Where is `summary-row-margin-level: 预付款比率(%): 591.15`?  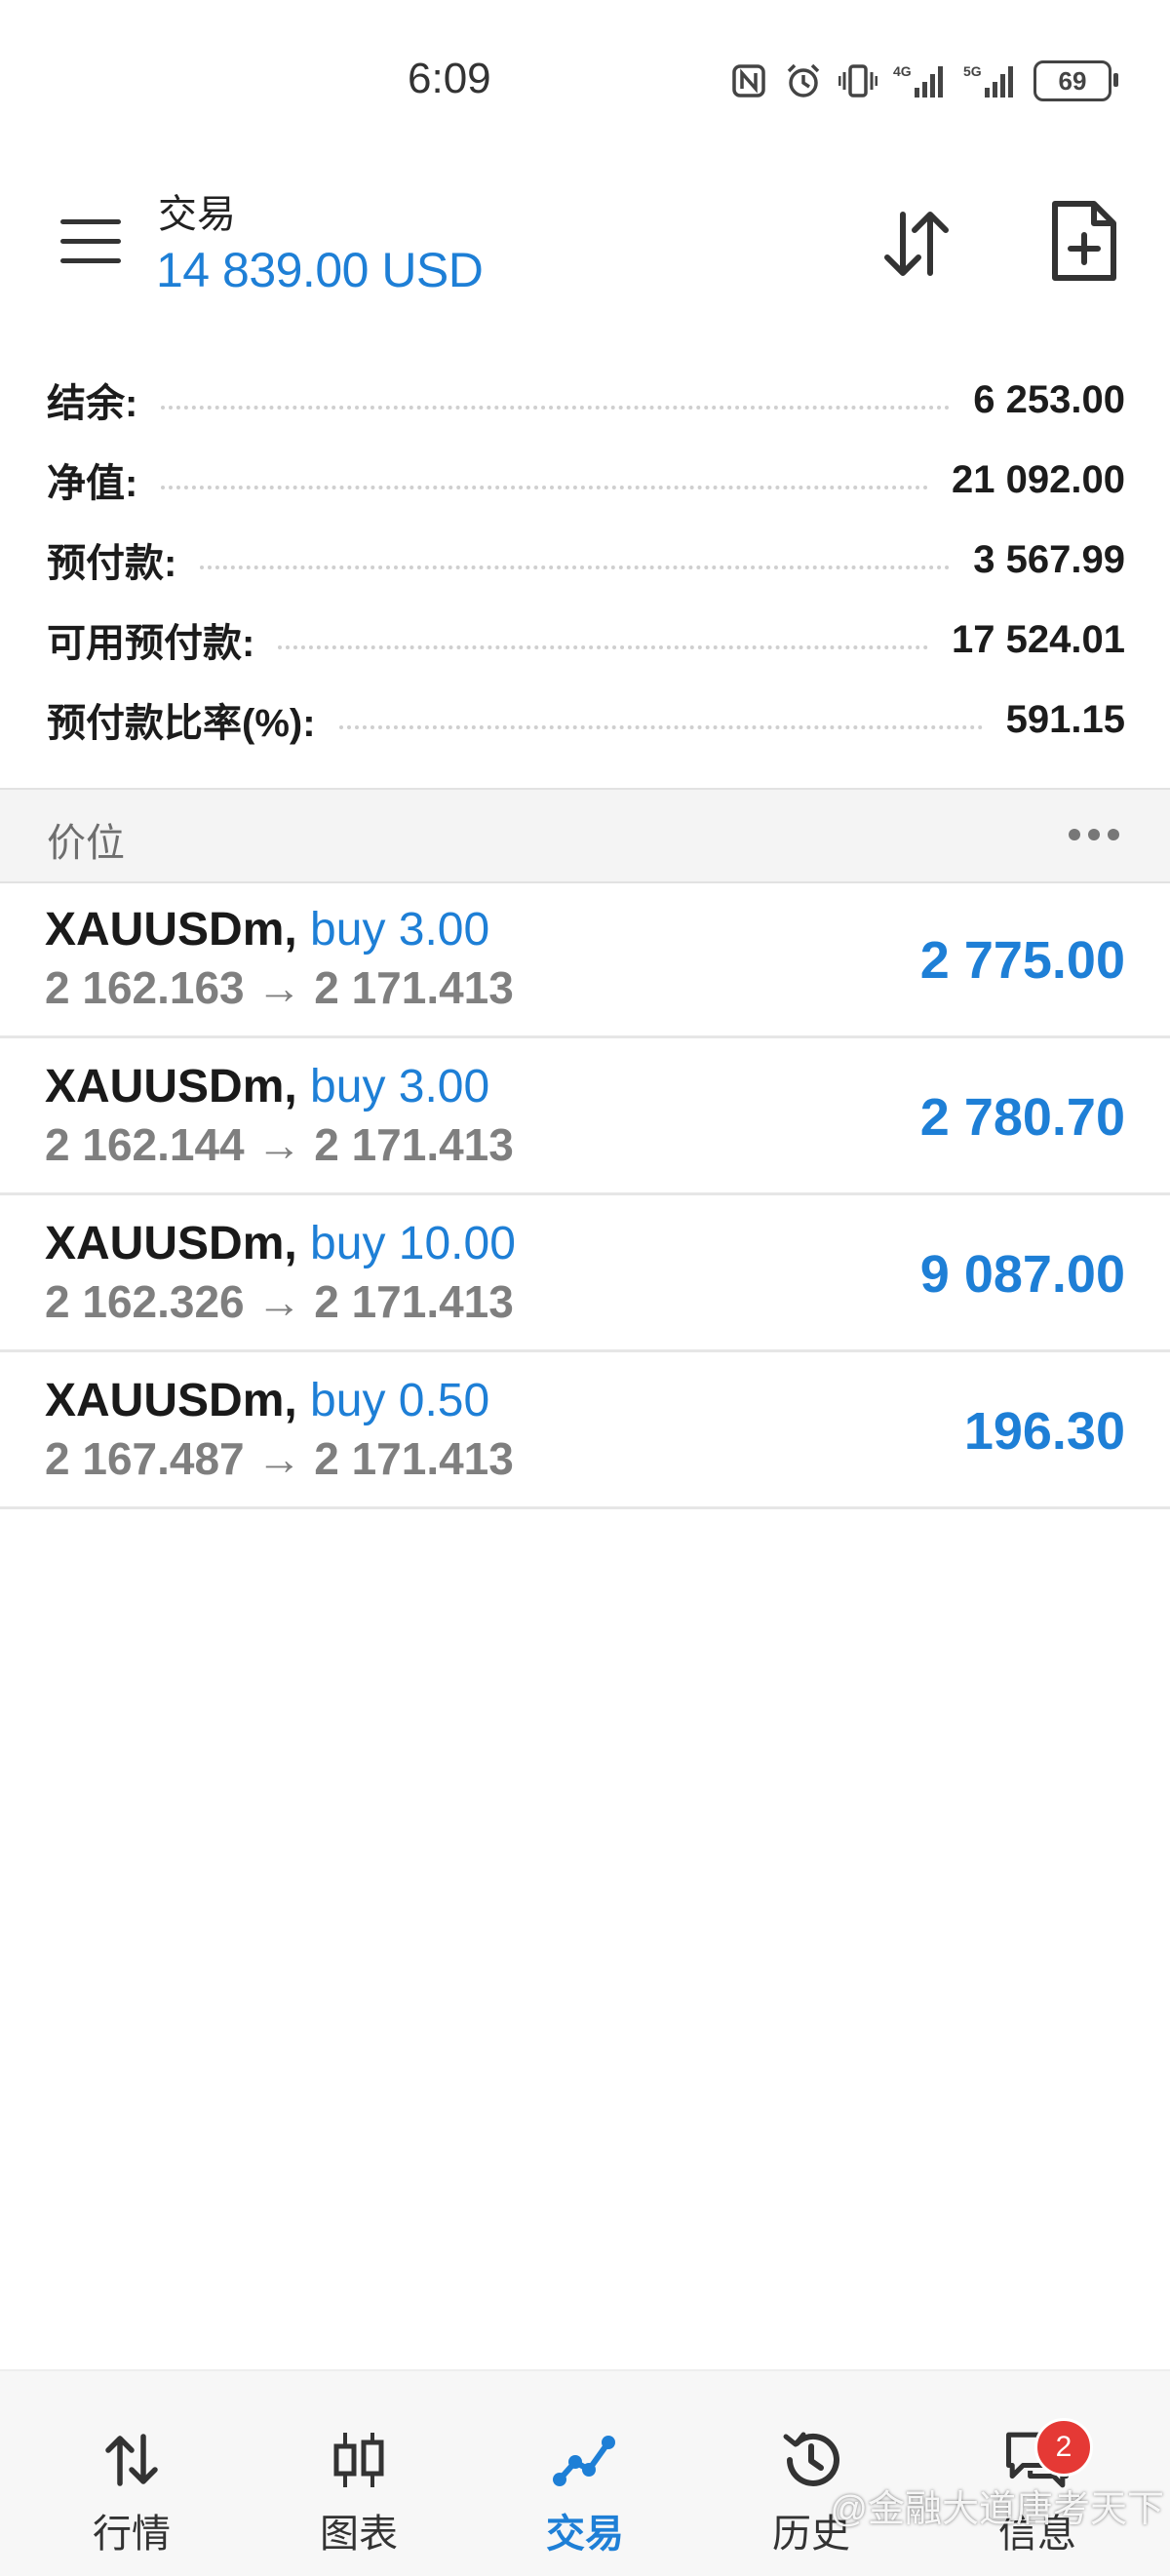
summary-row-margin-level: 预付款比率(%): 591.15 is located at coordinates (586, 719).